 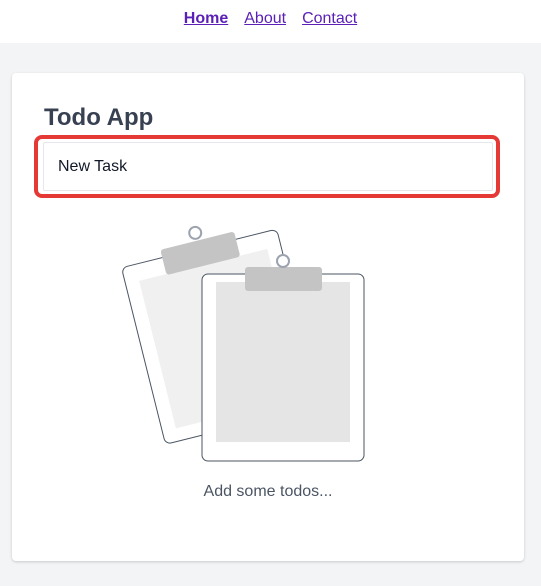 What do you see at coordinates (268, 166) in the screenshot?
I see `new-task-input` at bounding box center [268, 166].